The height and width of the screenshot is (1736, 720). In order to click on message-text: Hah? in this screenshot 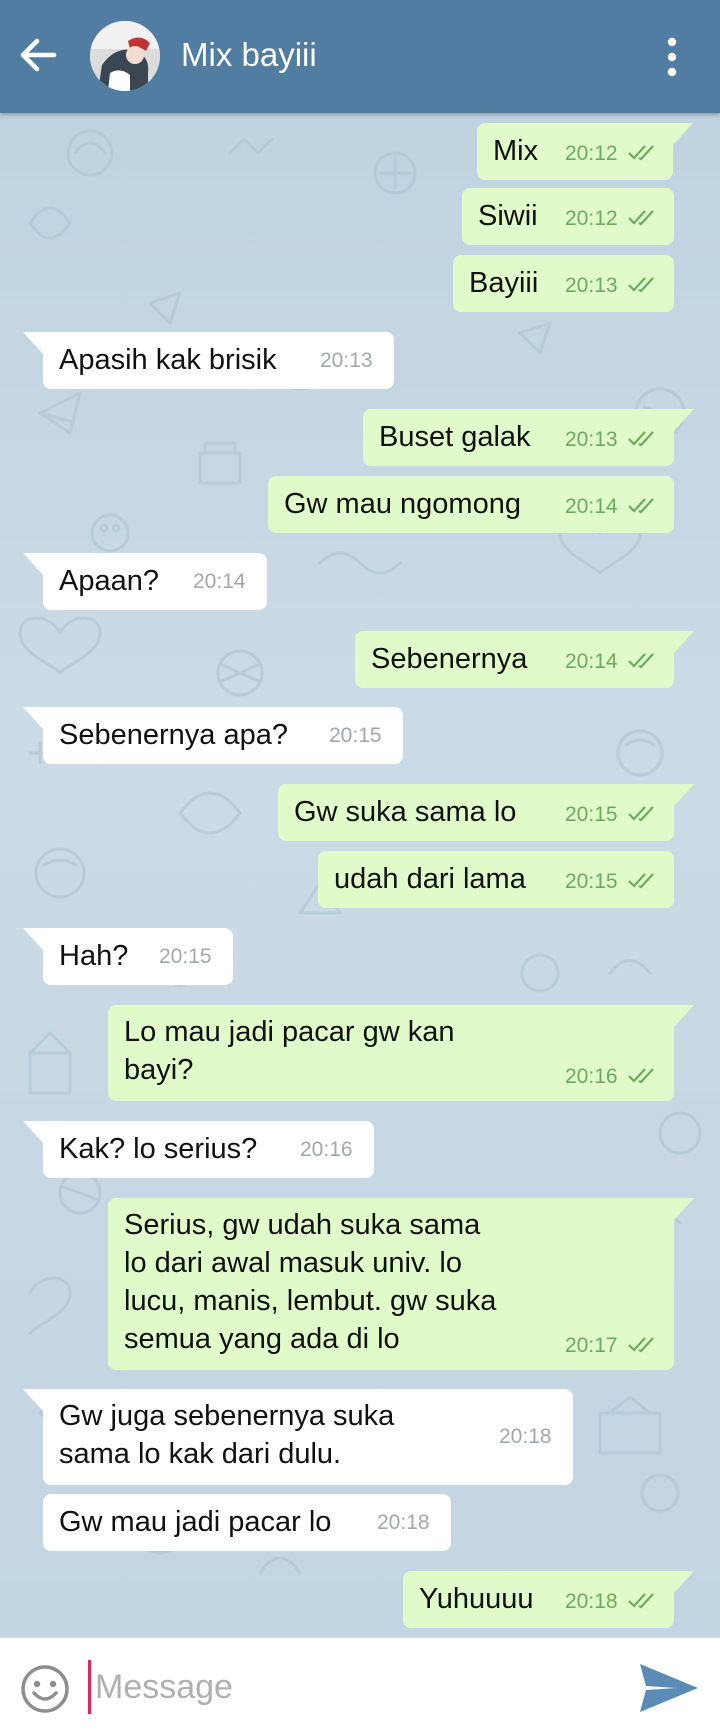, I will do `click(94, 956)`.